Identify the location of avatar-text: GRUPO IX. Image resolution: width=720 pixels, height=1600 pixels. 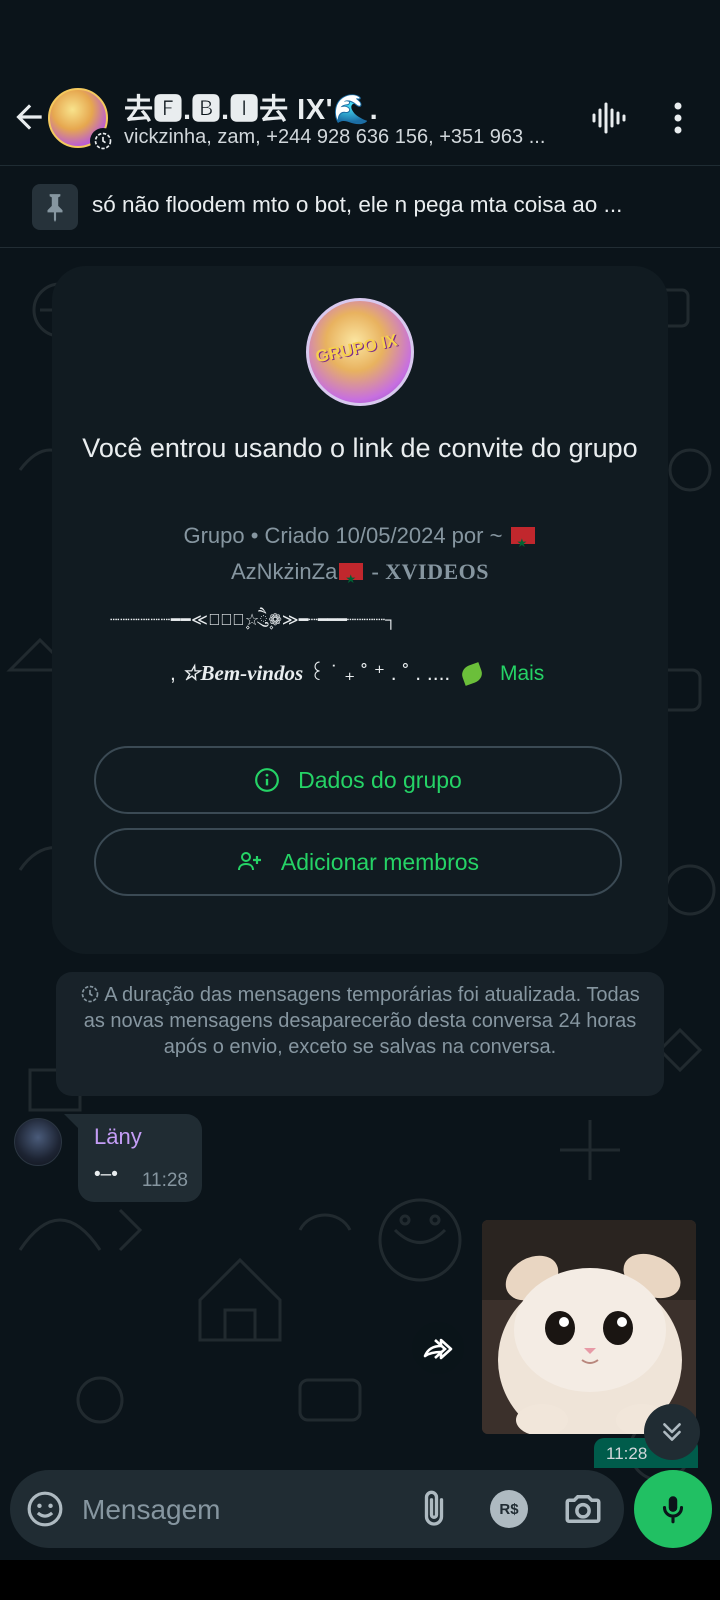
(356, 348).